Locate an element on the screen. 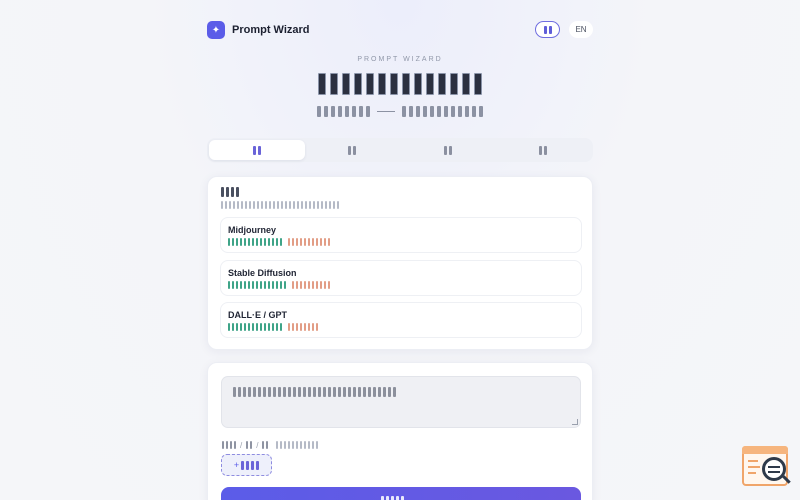 The image size is (800, 500). model-option-midjourney: Midjourney is located at coordinates (401, 235).